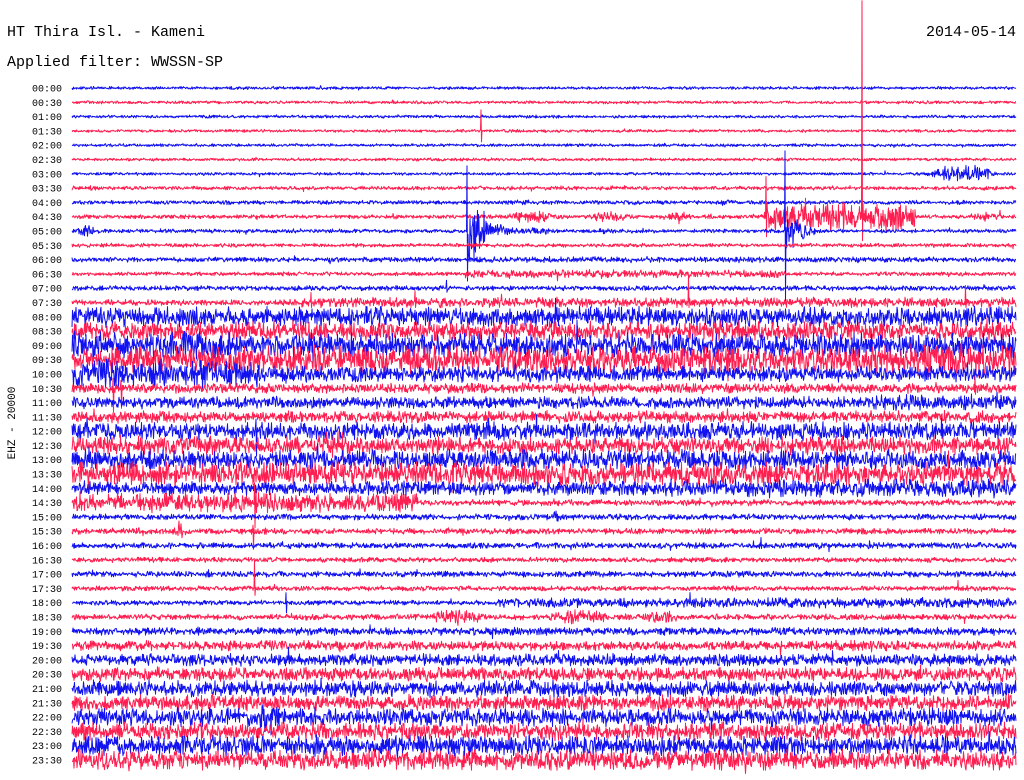 The image size is (1024, 780). Describe the element at coordinates (47, 347) in the screenshot. I see `row-time-label: 09:00` at that location.